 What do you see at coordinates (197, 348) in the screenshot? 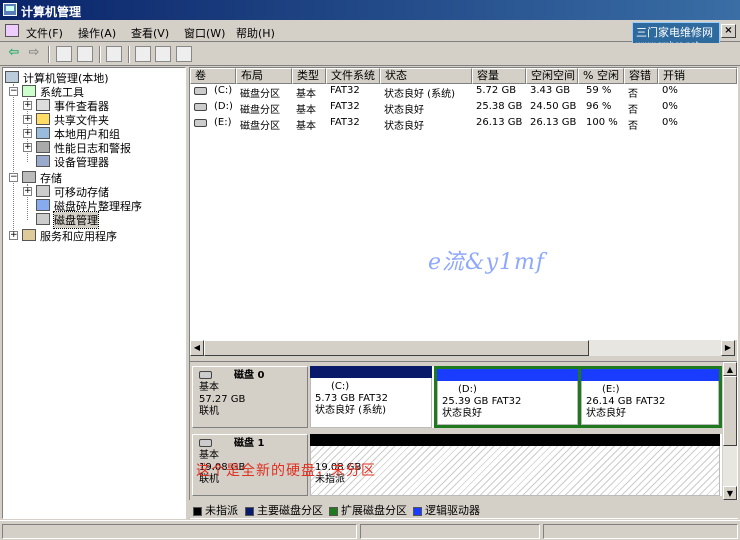
I see `scroll-left-icon: ◀` at bounding box center [197, 348].